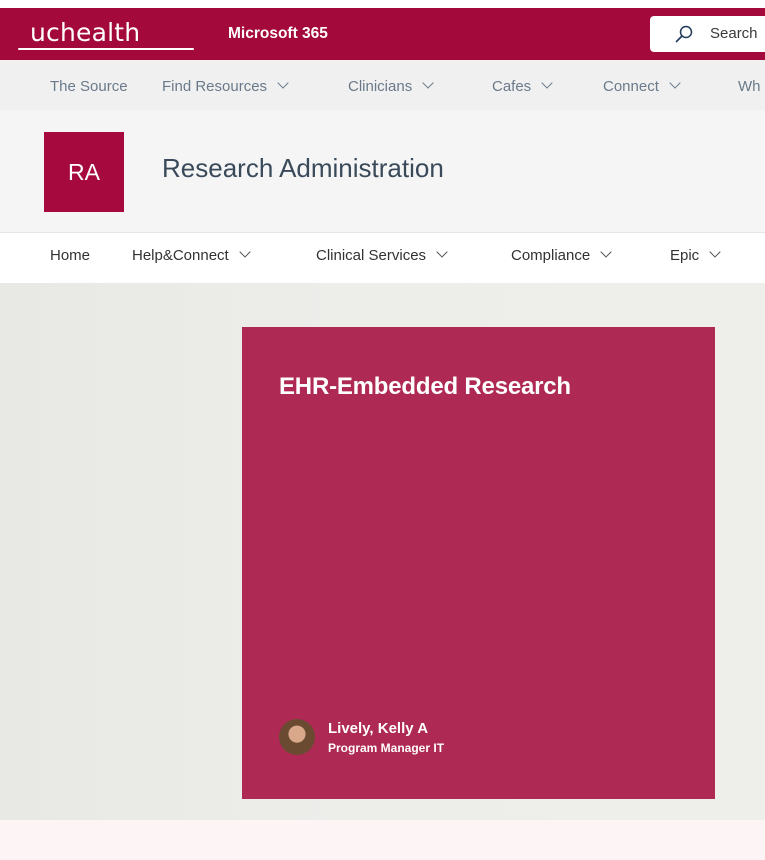 The width and height of the screenshot is (765, 860). I want to click on site-nav-epic: Epic, so click(695, 255).